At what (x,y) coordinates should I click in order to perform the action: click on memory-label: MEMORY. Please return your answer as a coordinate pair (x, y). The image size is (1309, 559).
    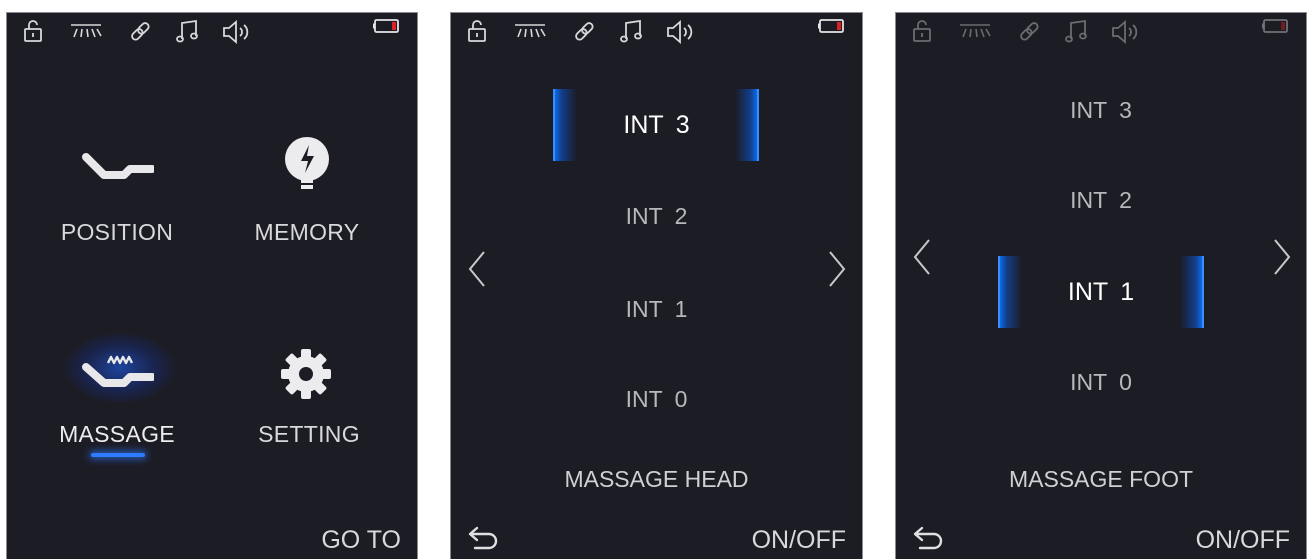
    Looking at the image, I should click on (307, 232).